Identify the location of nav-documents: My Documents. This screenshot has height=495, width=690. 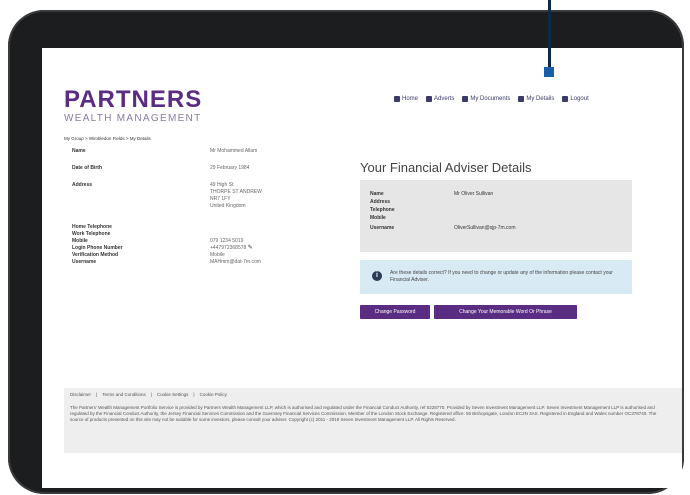
(486, 99).